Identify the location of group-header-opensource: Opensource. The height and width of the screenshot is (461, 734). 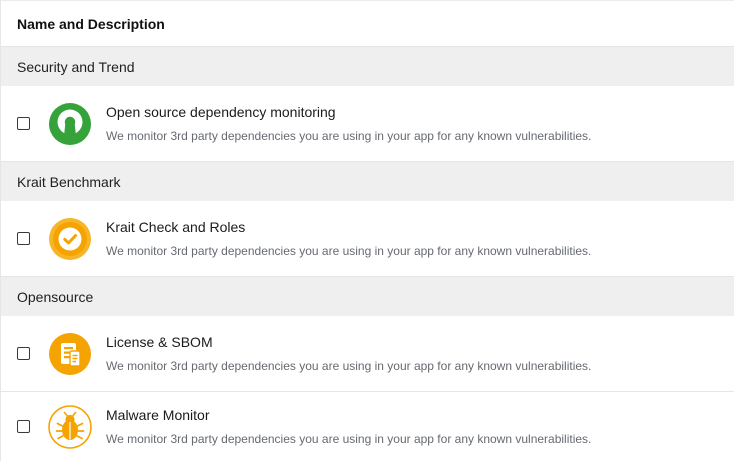
(367, 296).